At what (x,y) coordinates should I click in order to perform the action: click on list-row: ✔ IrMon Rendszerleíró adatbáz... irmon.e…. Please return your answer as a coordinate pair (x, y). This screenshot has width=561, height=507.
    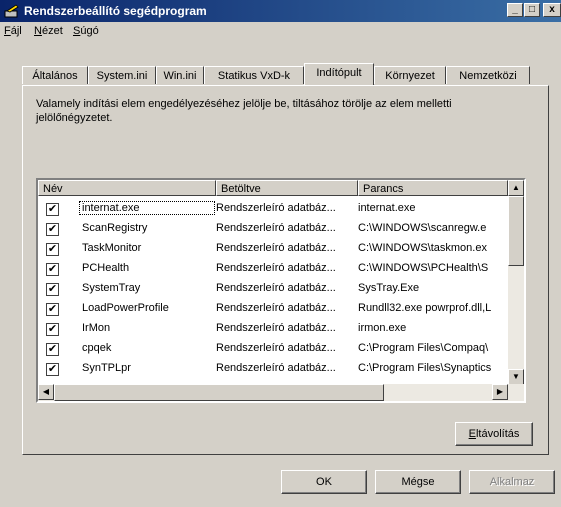
    Looking at the image, I should click on (273, 329).